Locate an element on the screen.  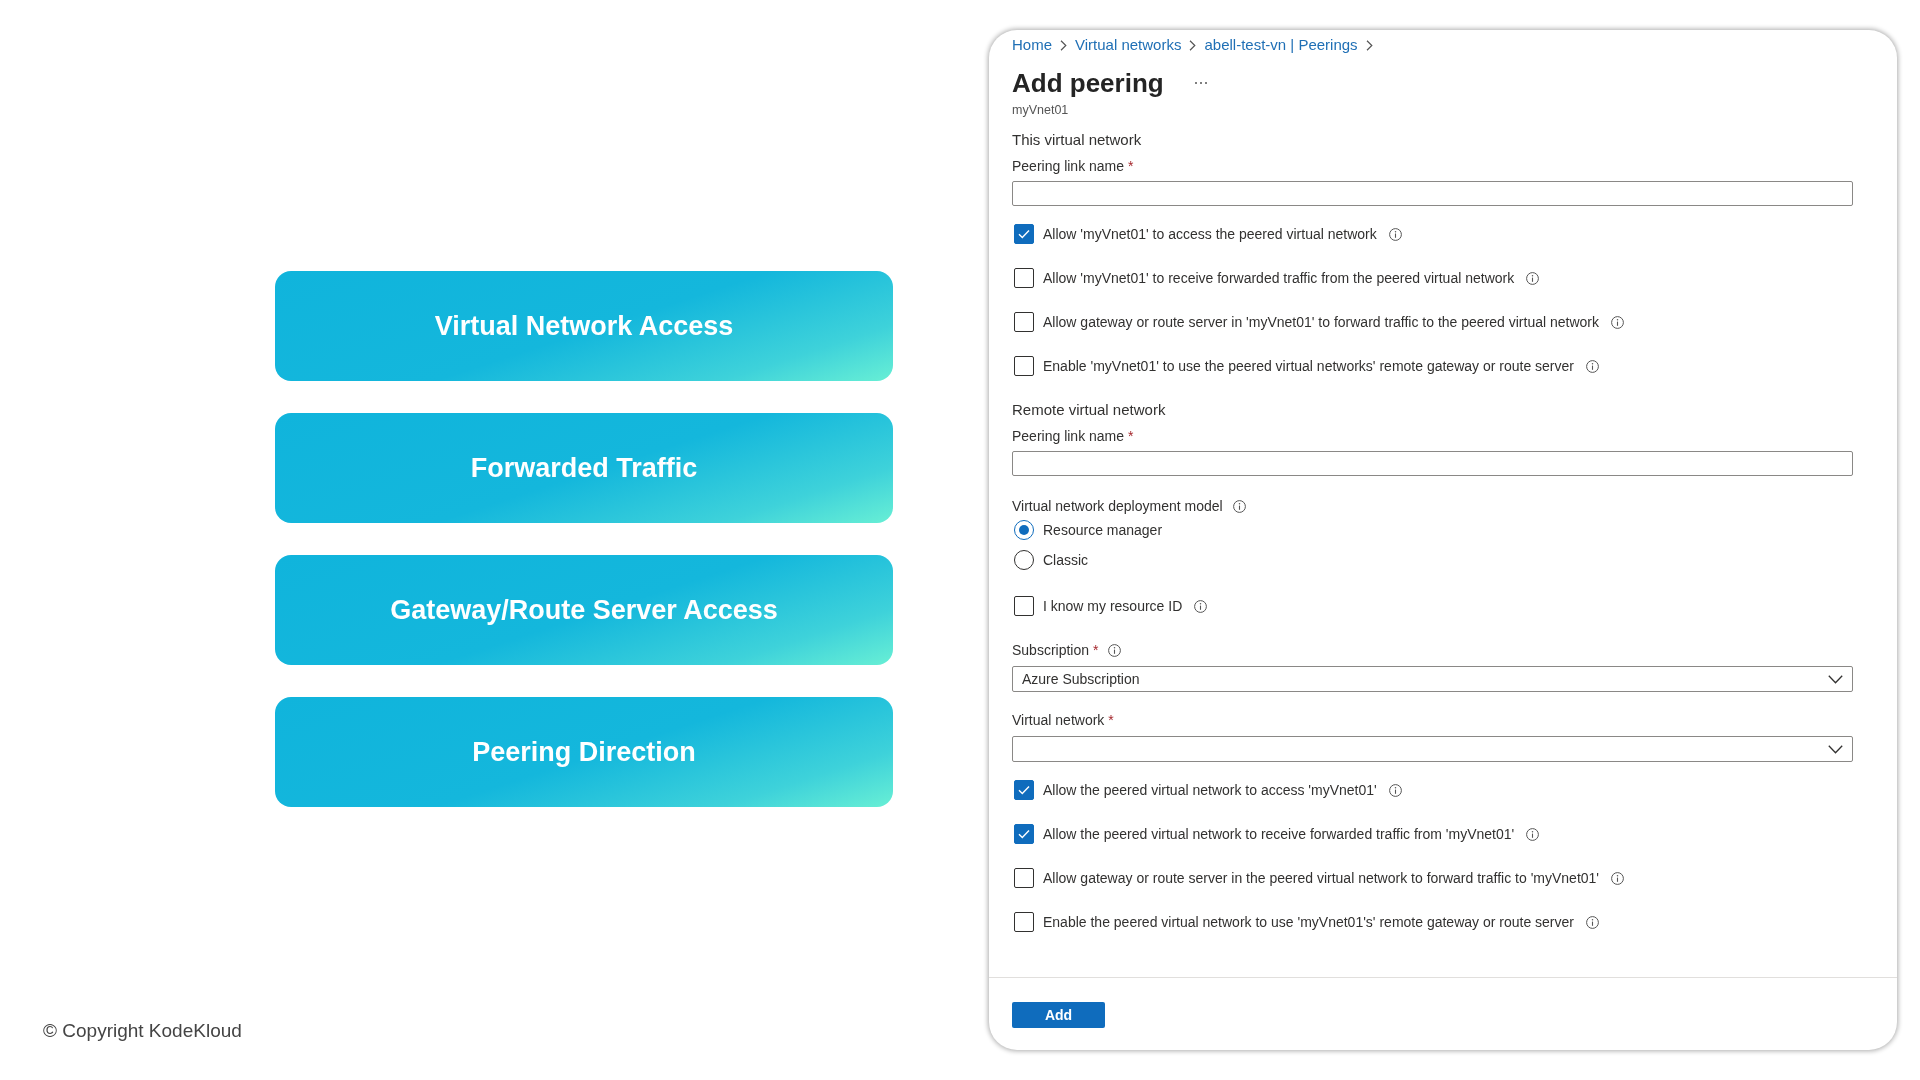
topic-card: Virtual Network Access is located at coordinates (584, 326).